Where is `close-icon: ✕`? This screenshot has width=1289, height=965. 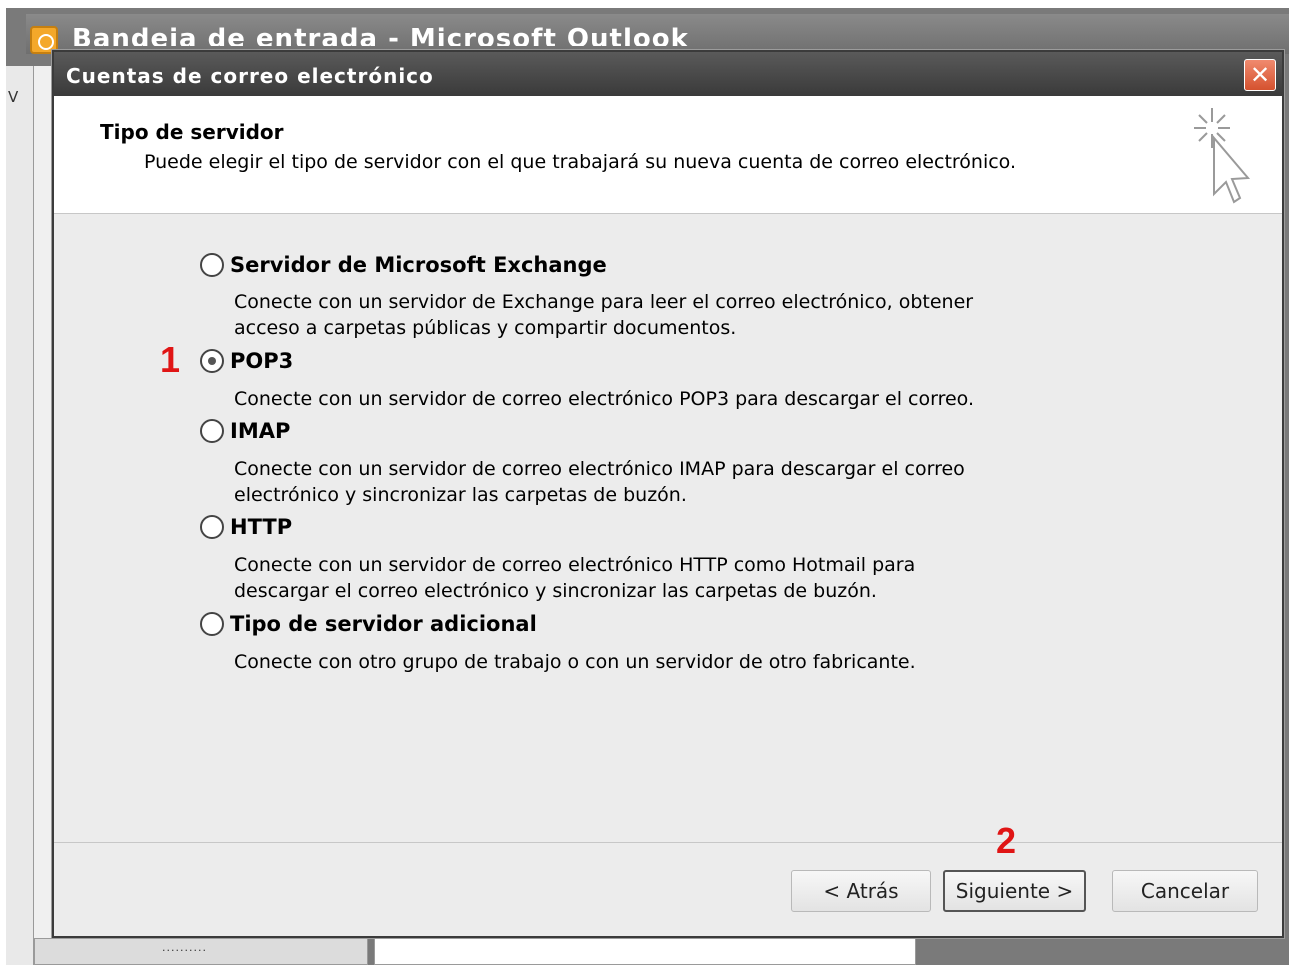
close-icon: ✕ is located at coordinates (1260, 75).